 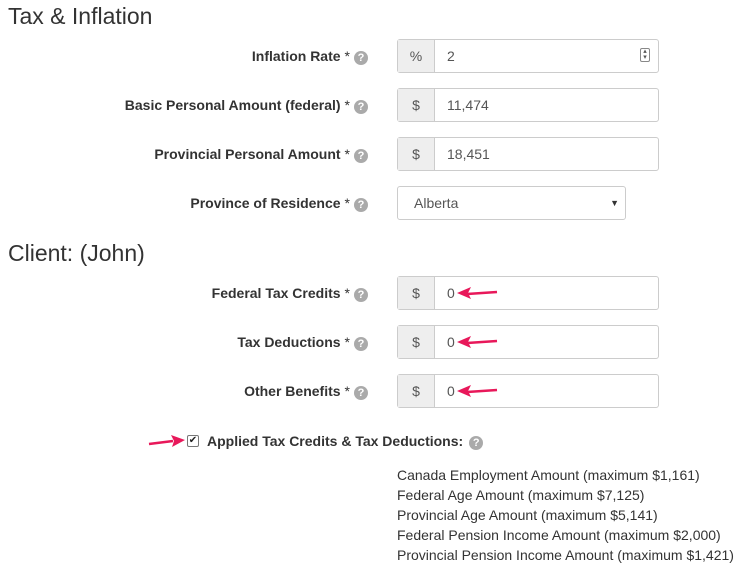 What do you see at coordinates (296, 56) in the screenshot?
I see `inflation-rate-label: Inflation Rate` at bounding box center [296, 56].